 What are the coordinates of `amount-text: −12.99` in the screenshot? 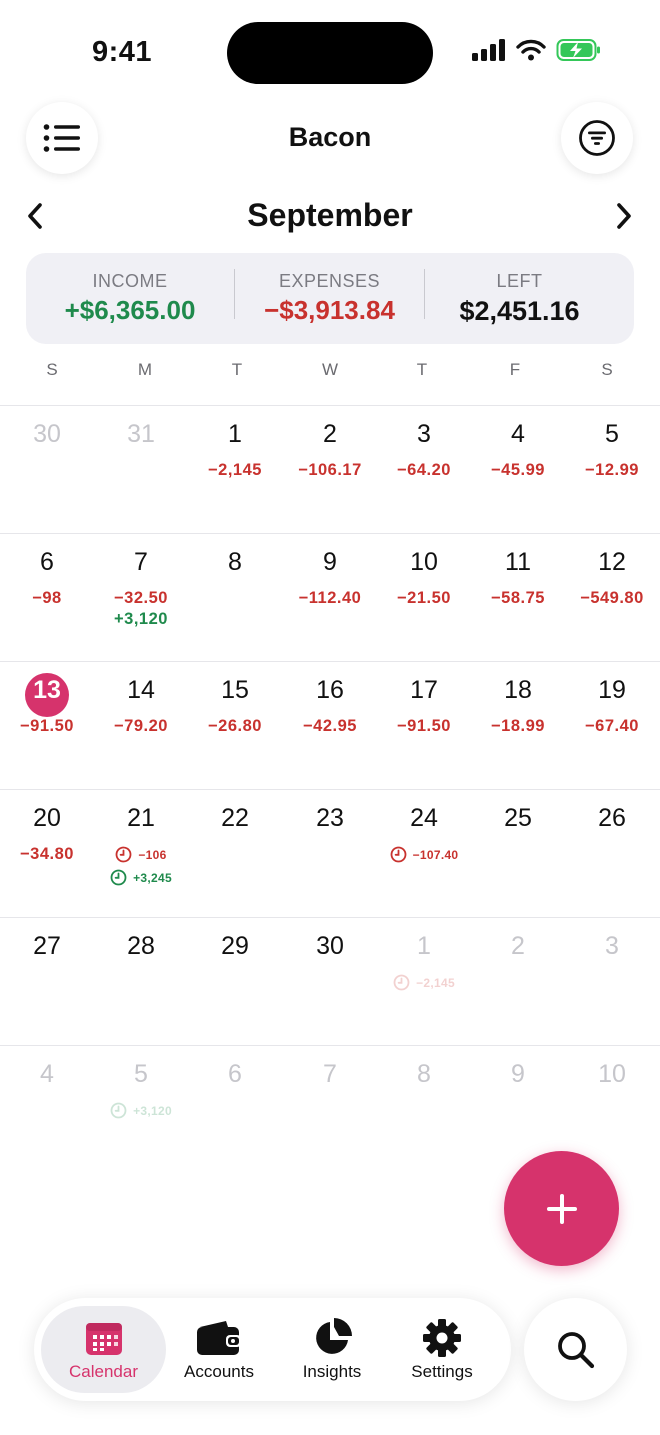 It's located at (612, 470).